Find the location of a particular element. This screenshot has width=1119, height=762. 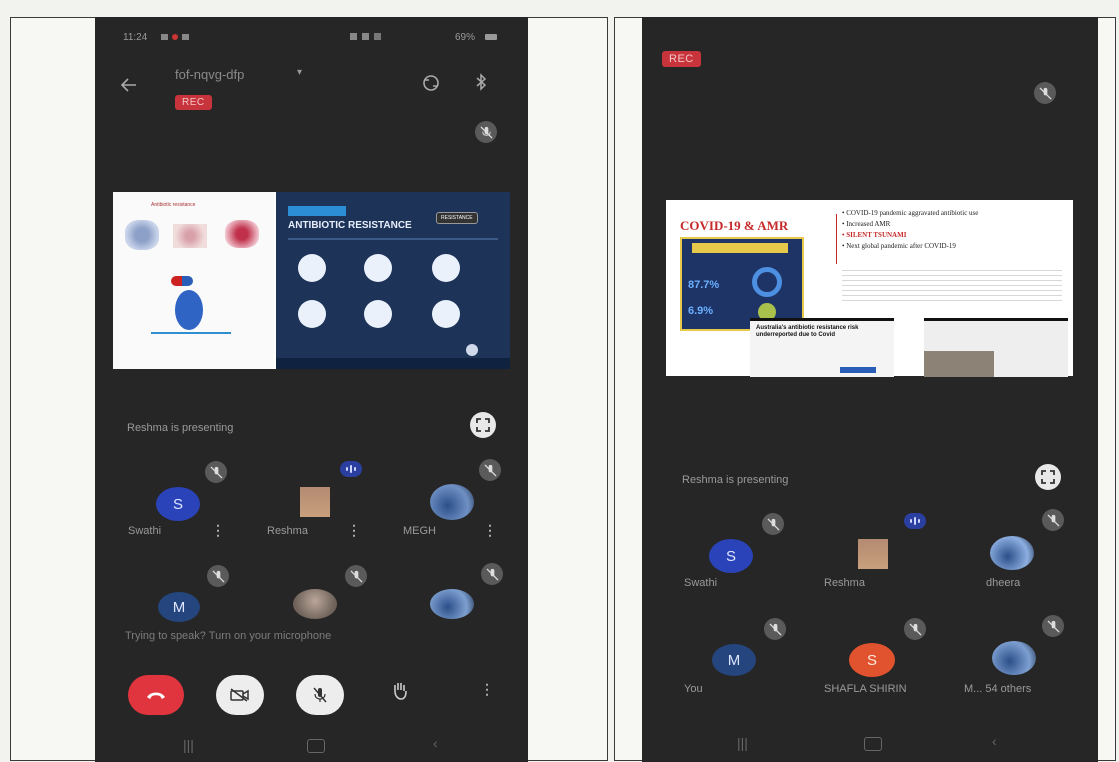

mic-toggle-button is located at coordinates (320, 695).